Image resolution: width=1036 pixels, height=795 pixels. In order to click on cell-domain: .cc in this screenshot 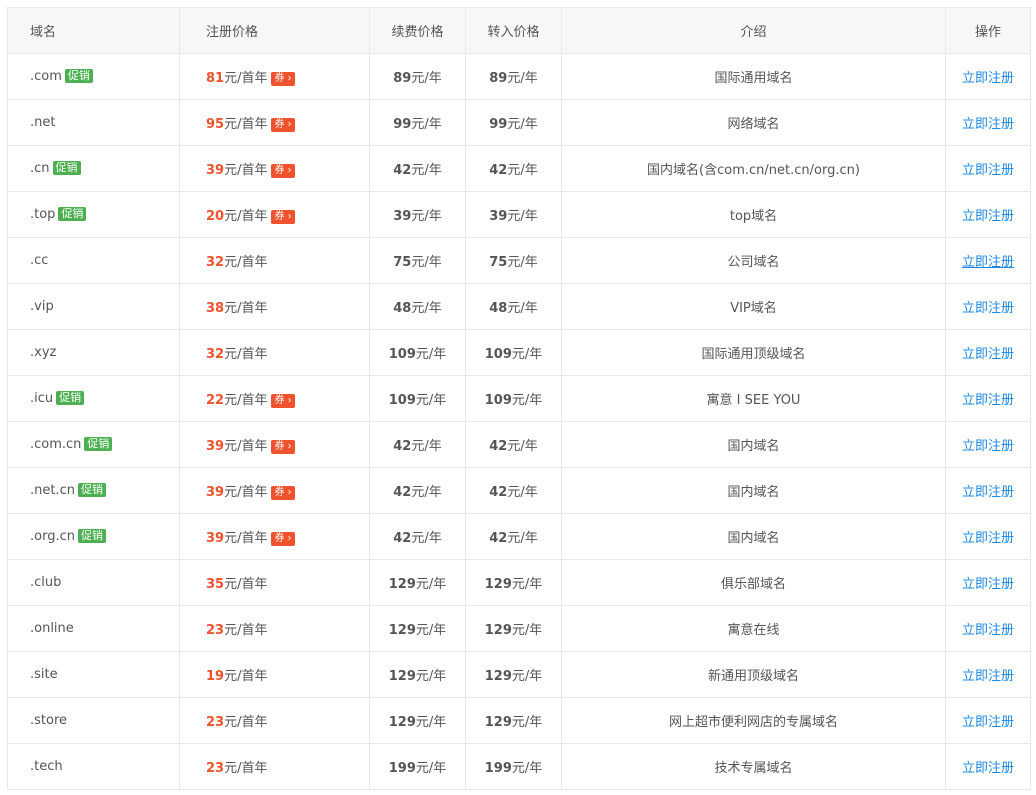, I will do `click(93, 260)`.